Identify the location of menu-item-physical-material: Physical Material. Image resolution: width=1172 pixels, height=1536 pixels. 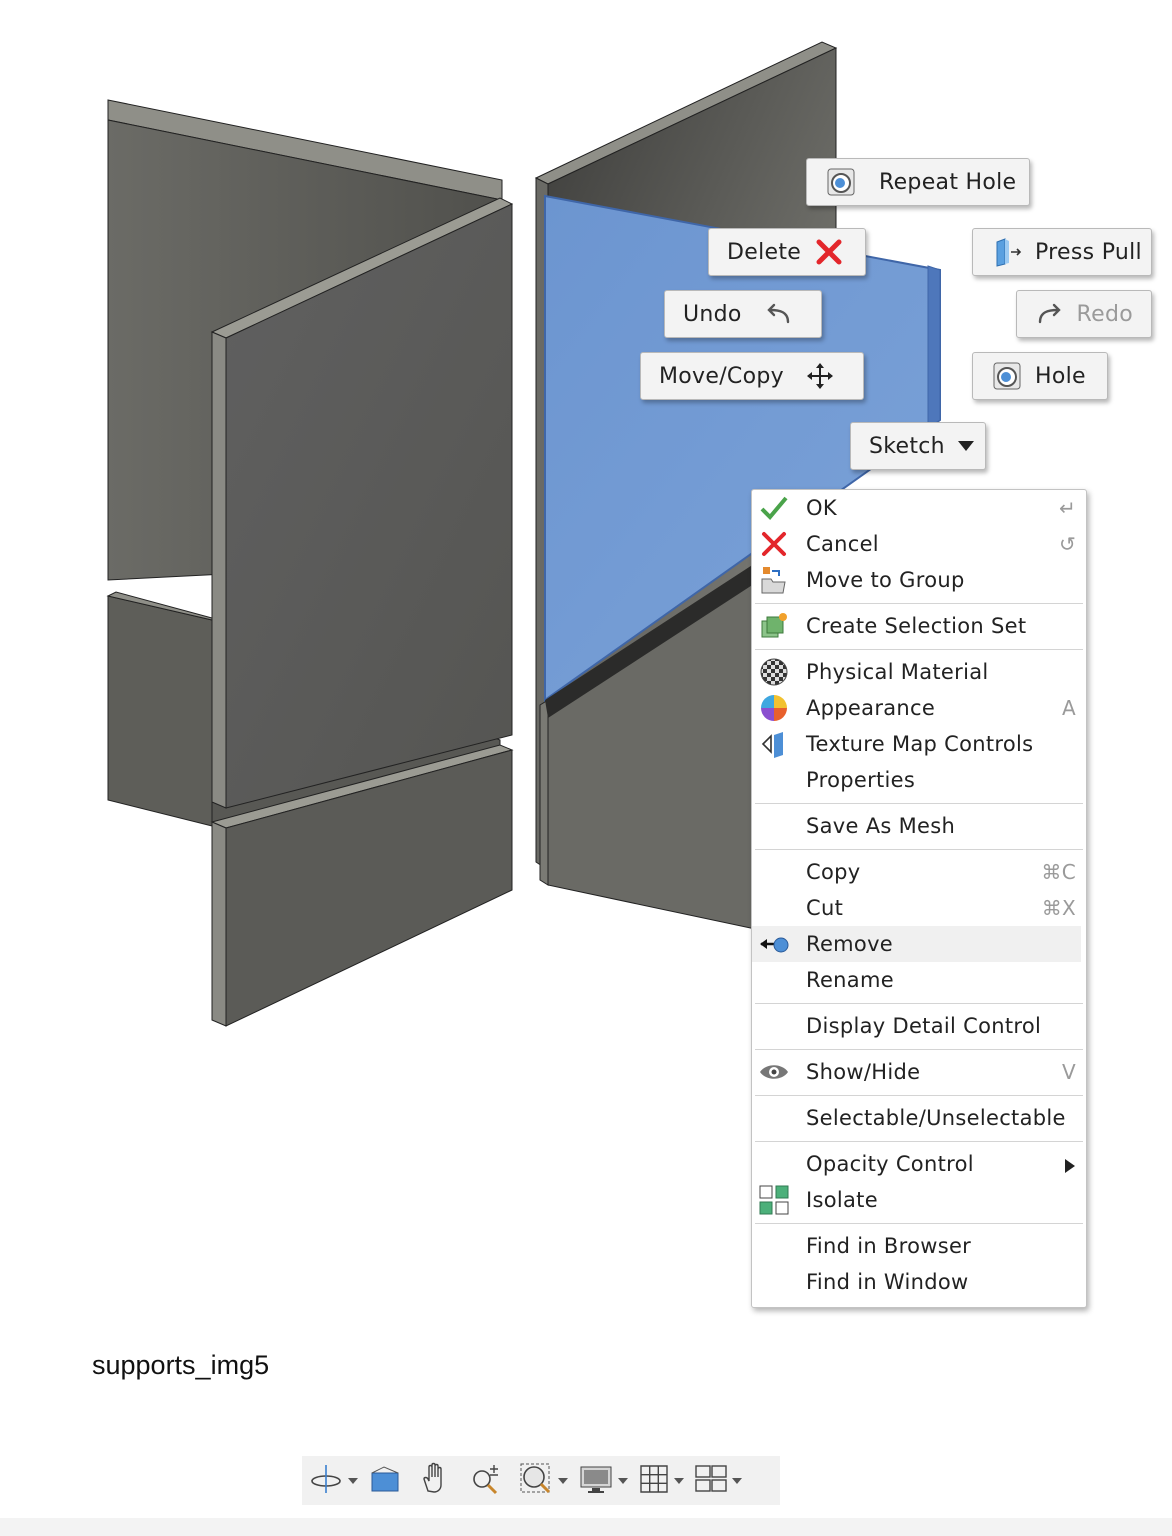
(919, 672).